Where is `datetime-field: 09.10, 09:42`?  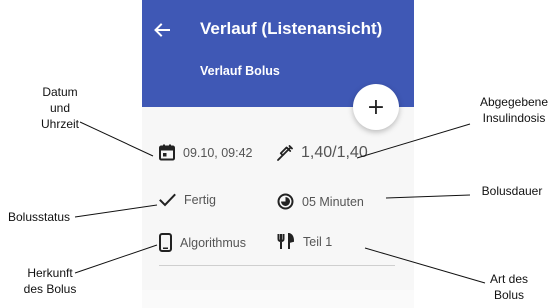
datetime-field: 09.10, 09:42 is located at coordinates (206, 152).